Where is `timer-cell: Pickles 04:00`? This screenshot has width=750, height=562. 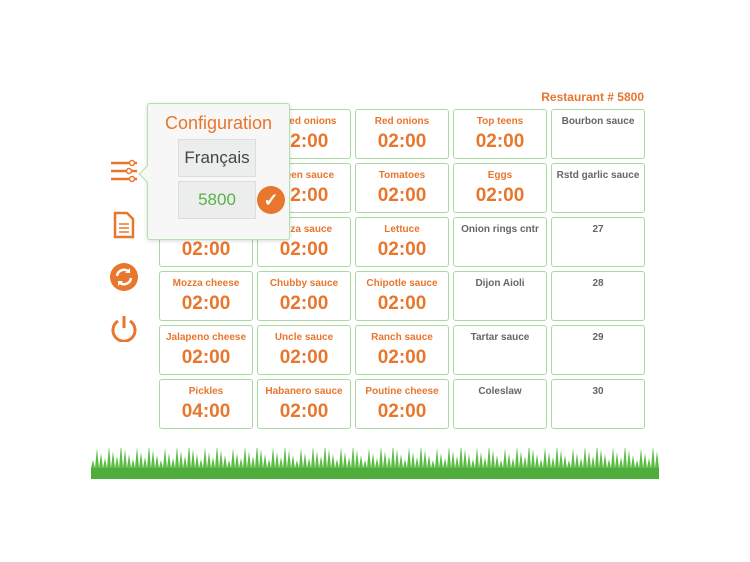 timer-cell: Pickles 04:00 is located at coordinates (206, 404).